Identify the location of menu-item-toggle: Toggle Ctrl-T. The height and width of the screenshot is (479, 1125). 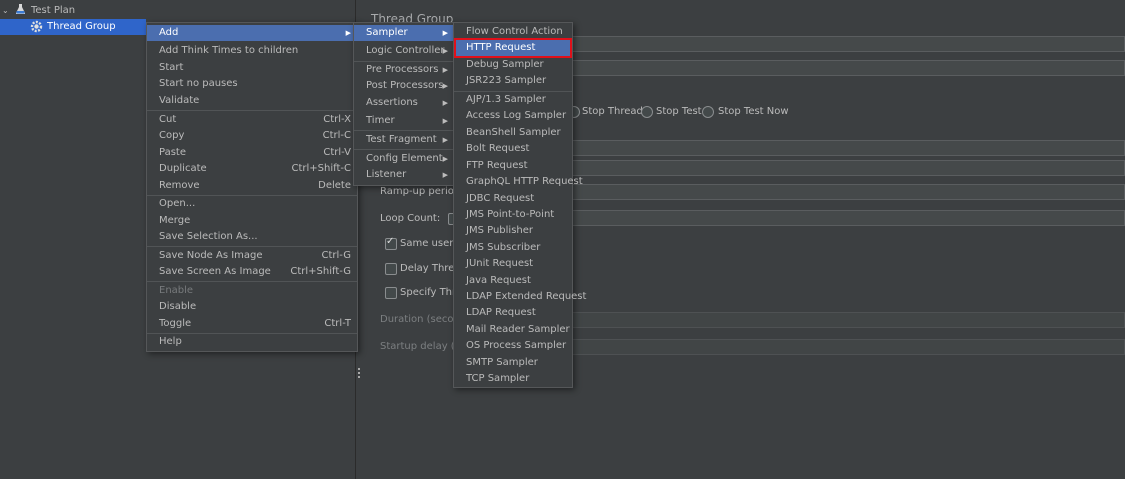
(252, 324).